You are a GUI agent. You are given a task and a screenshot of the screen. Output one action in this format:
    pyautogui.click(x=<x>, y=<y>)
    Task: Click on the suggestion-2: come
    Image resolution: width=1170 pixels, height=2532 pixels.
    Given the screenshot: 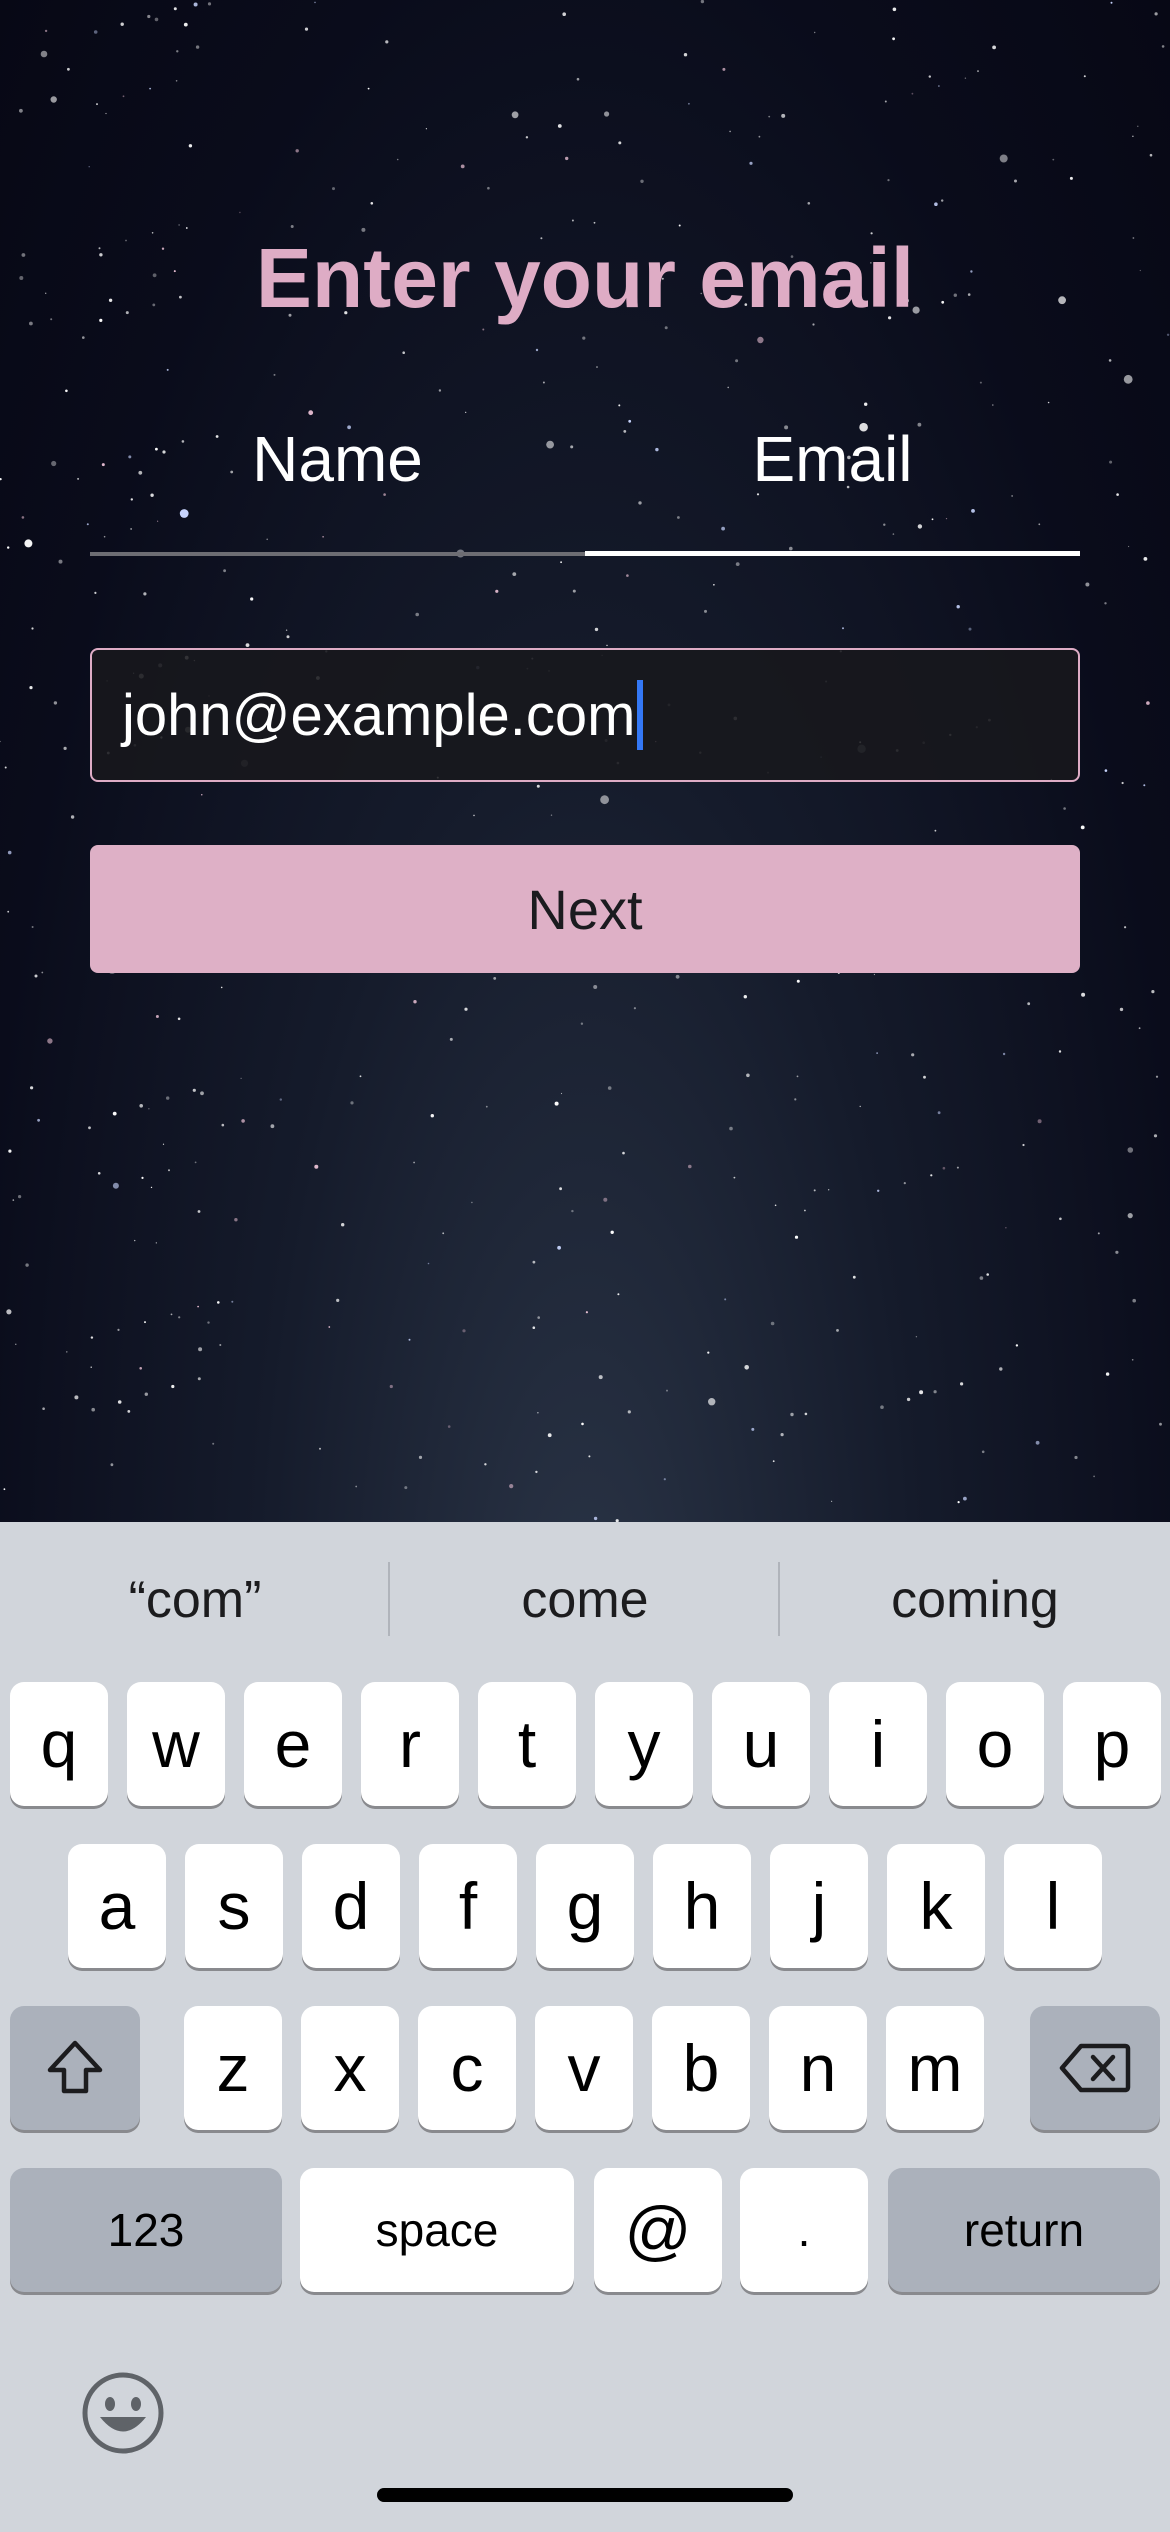 What is the action you would take?
    pyautogui.click(x=585, y=1600)
    